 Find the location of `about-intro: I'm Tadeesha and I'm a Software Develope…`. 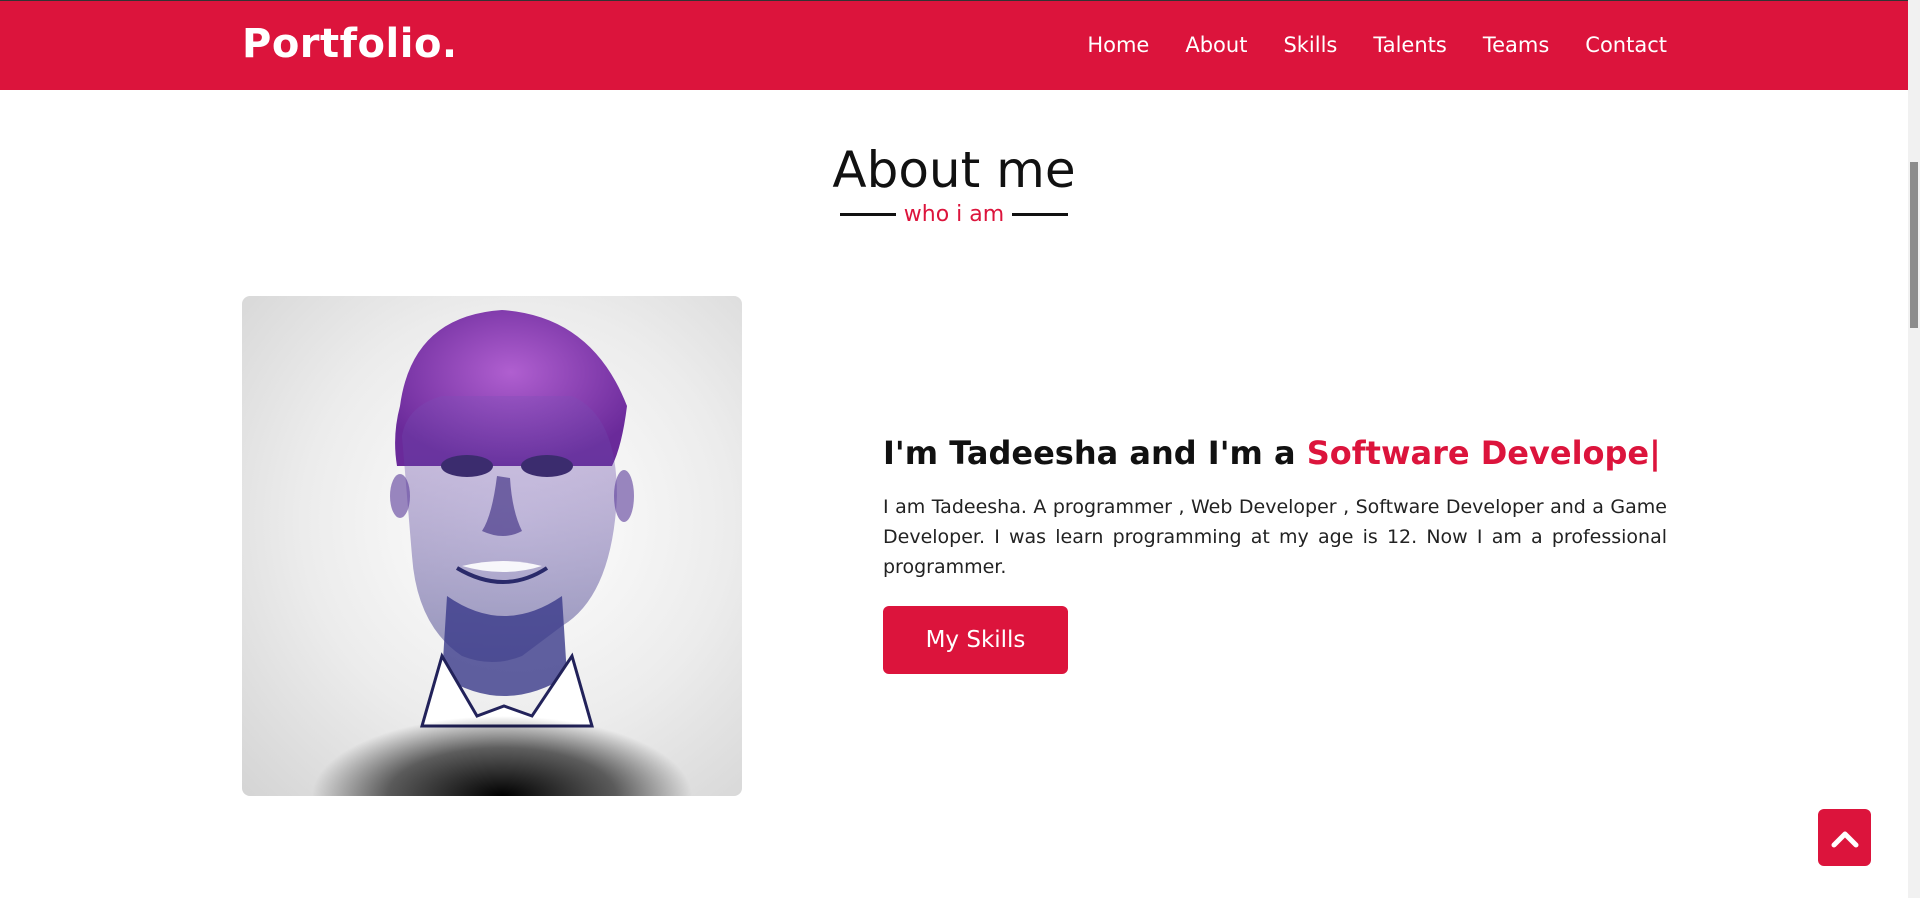

about-intro: I'm Tadeesha and I'm a Software Develope… is located at coordinates (1275, 553).